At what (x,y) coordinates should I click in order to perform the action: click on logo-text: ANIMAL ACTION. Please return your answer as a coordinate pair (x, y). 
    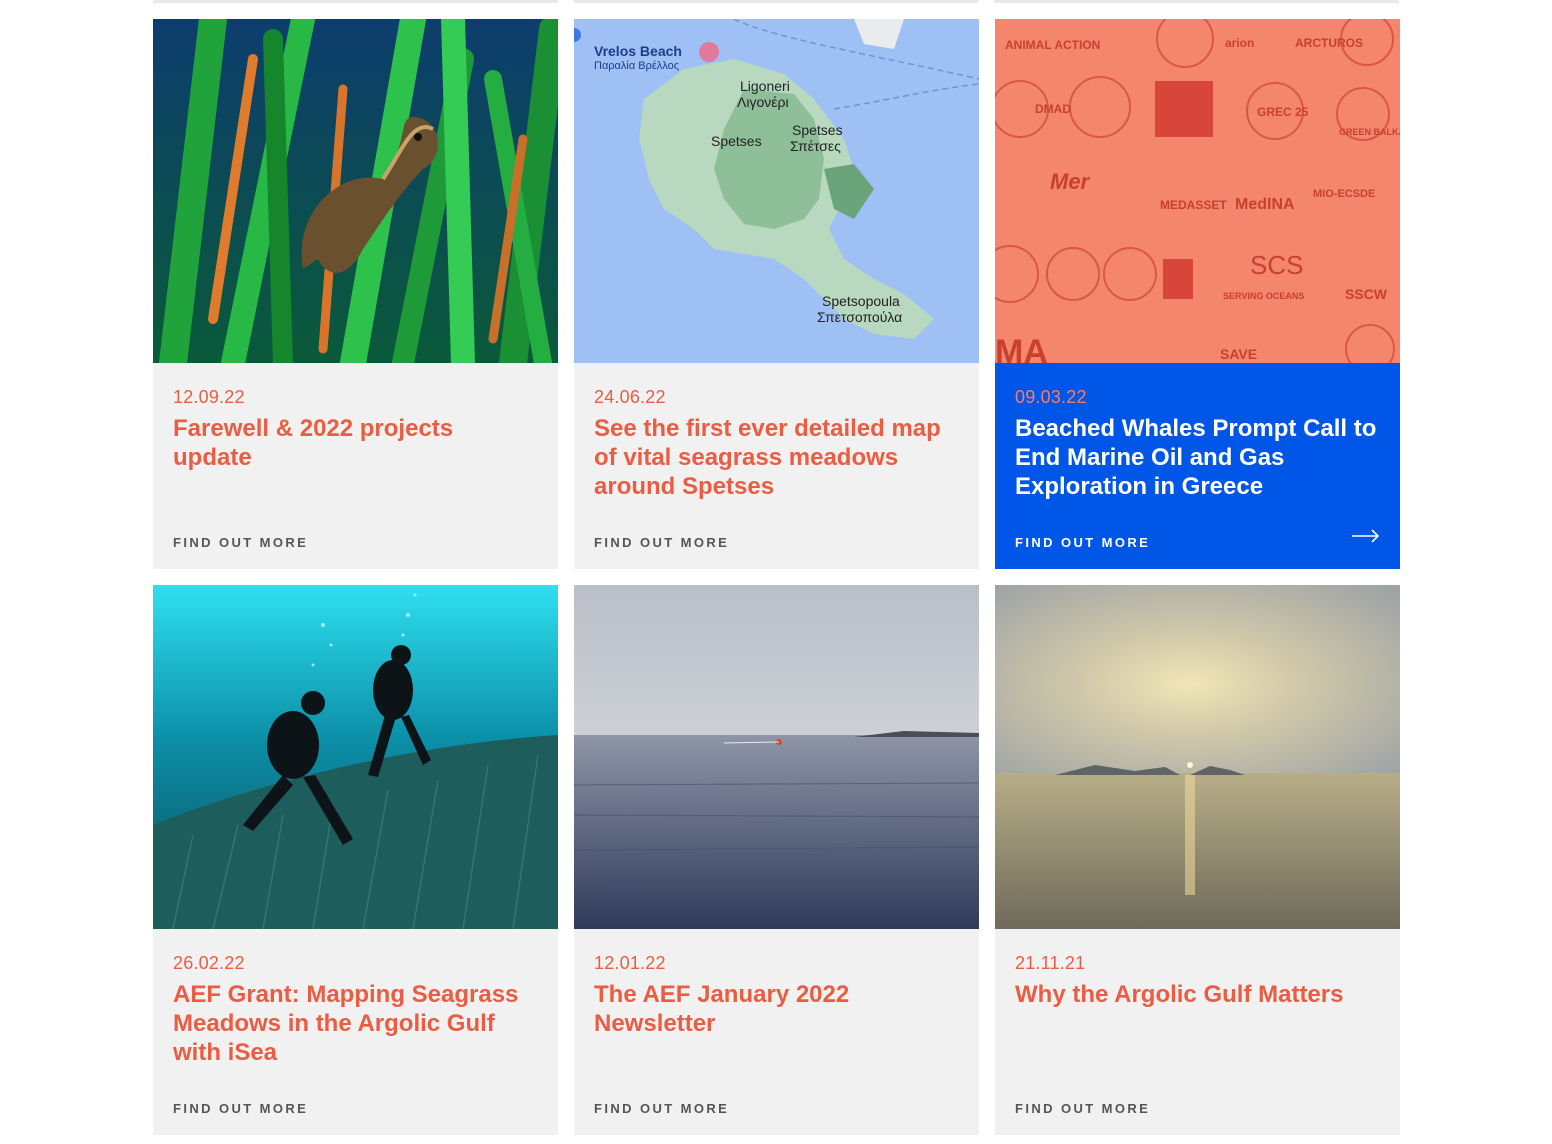
    Looking at the image, I should click on (1052, 45).